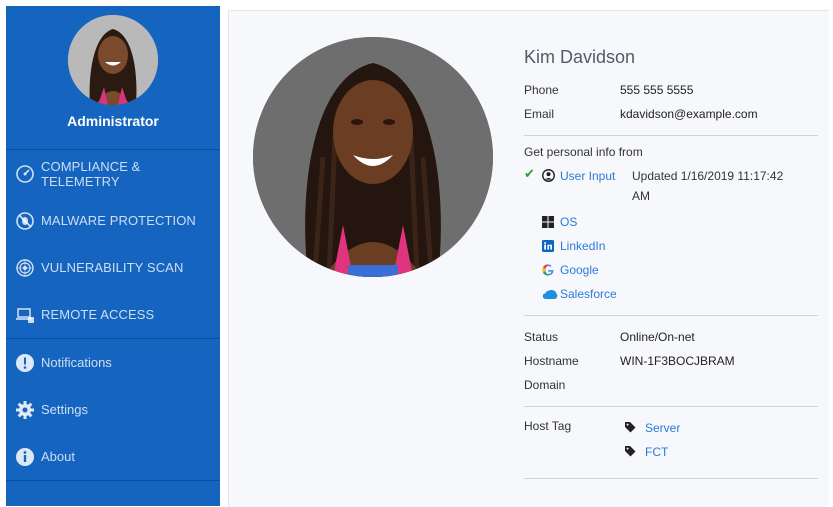 The image size is (833, 507). I want to click on gauge-icon, so click(25, 174).